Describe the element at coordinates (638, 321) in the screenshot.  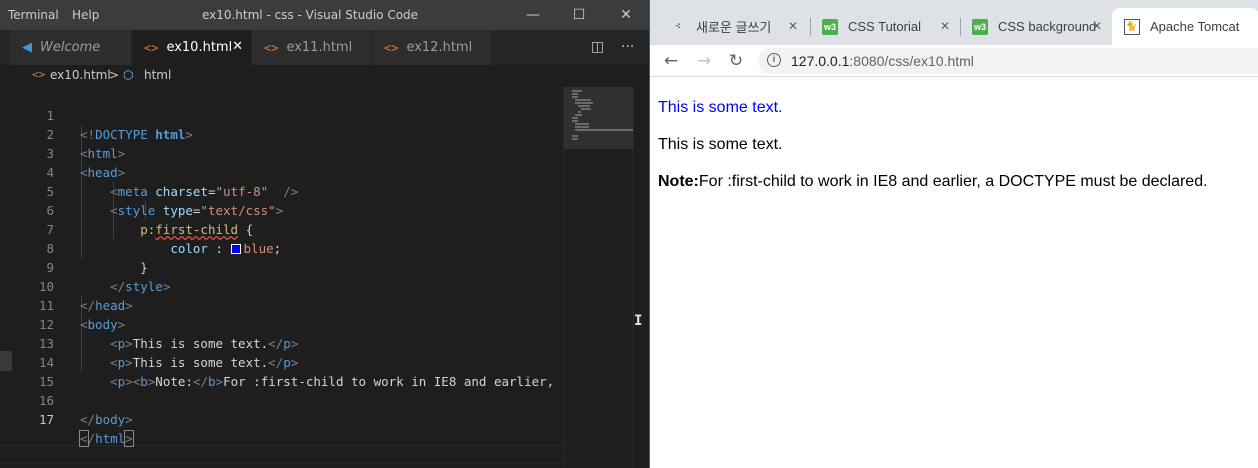
I see `text-cursor-icon: I` at that location.